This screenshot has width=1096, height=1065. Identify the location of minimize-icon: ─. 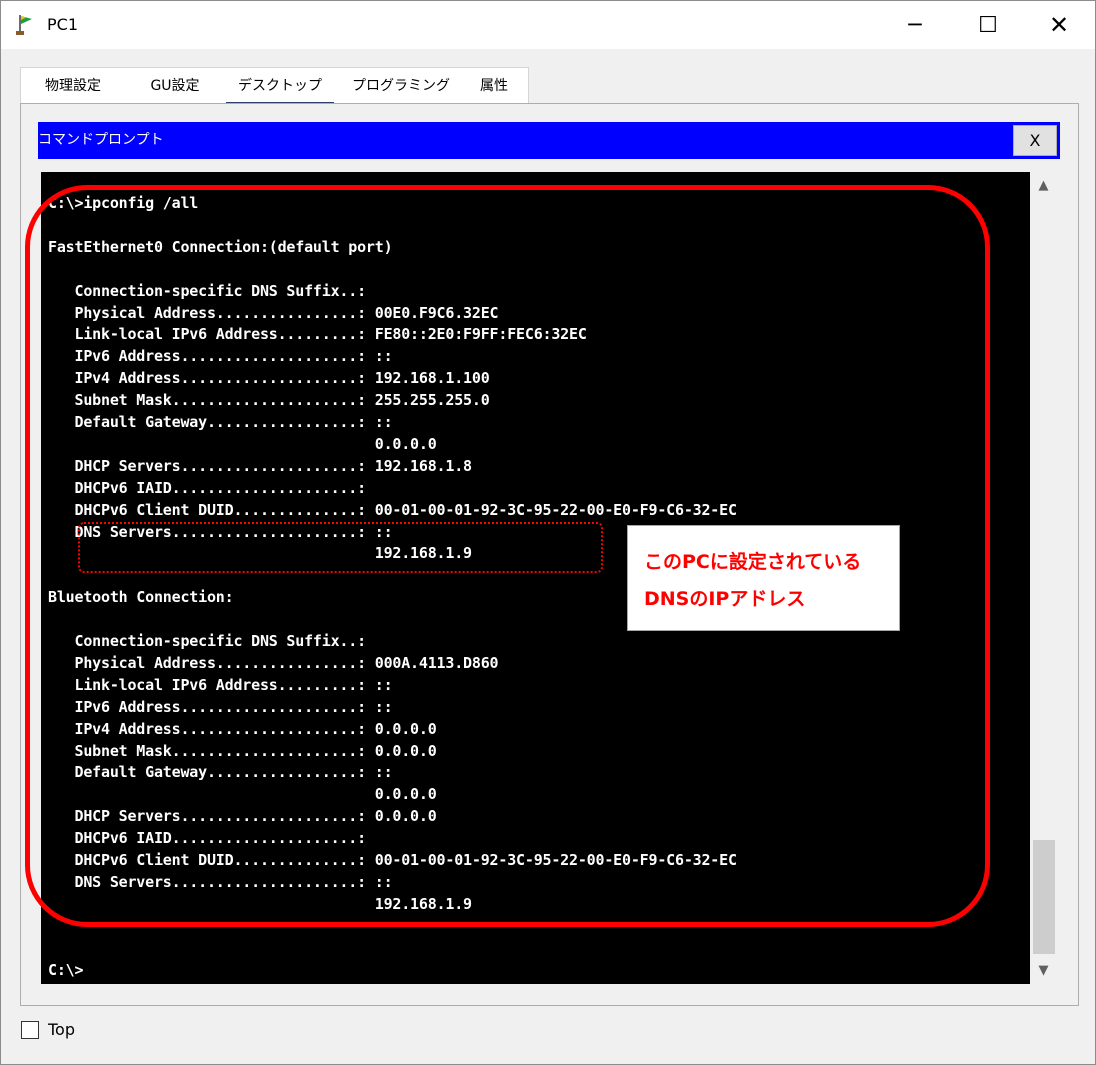
(915, 25).